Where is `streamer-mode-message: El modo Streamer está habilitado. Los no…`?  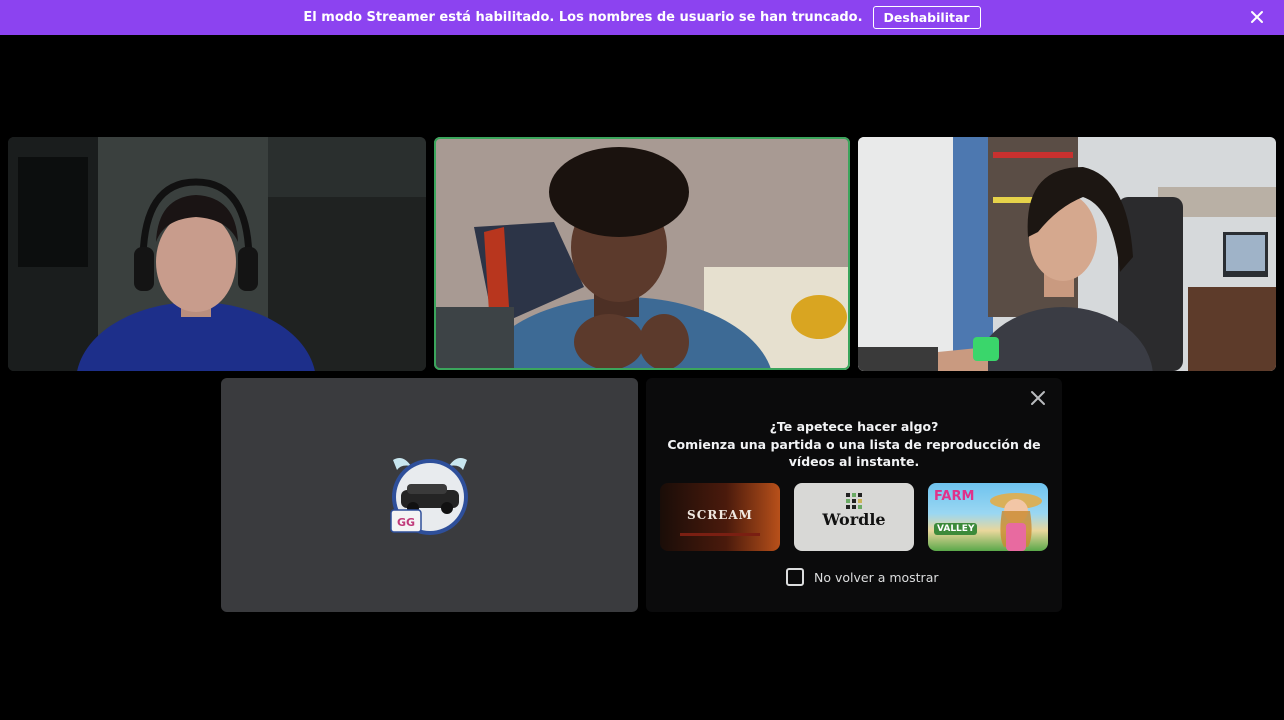
streamer-mode-message: El modo Streamer está habilitado. Los no… is located at coordinates (583, 17).